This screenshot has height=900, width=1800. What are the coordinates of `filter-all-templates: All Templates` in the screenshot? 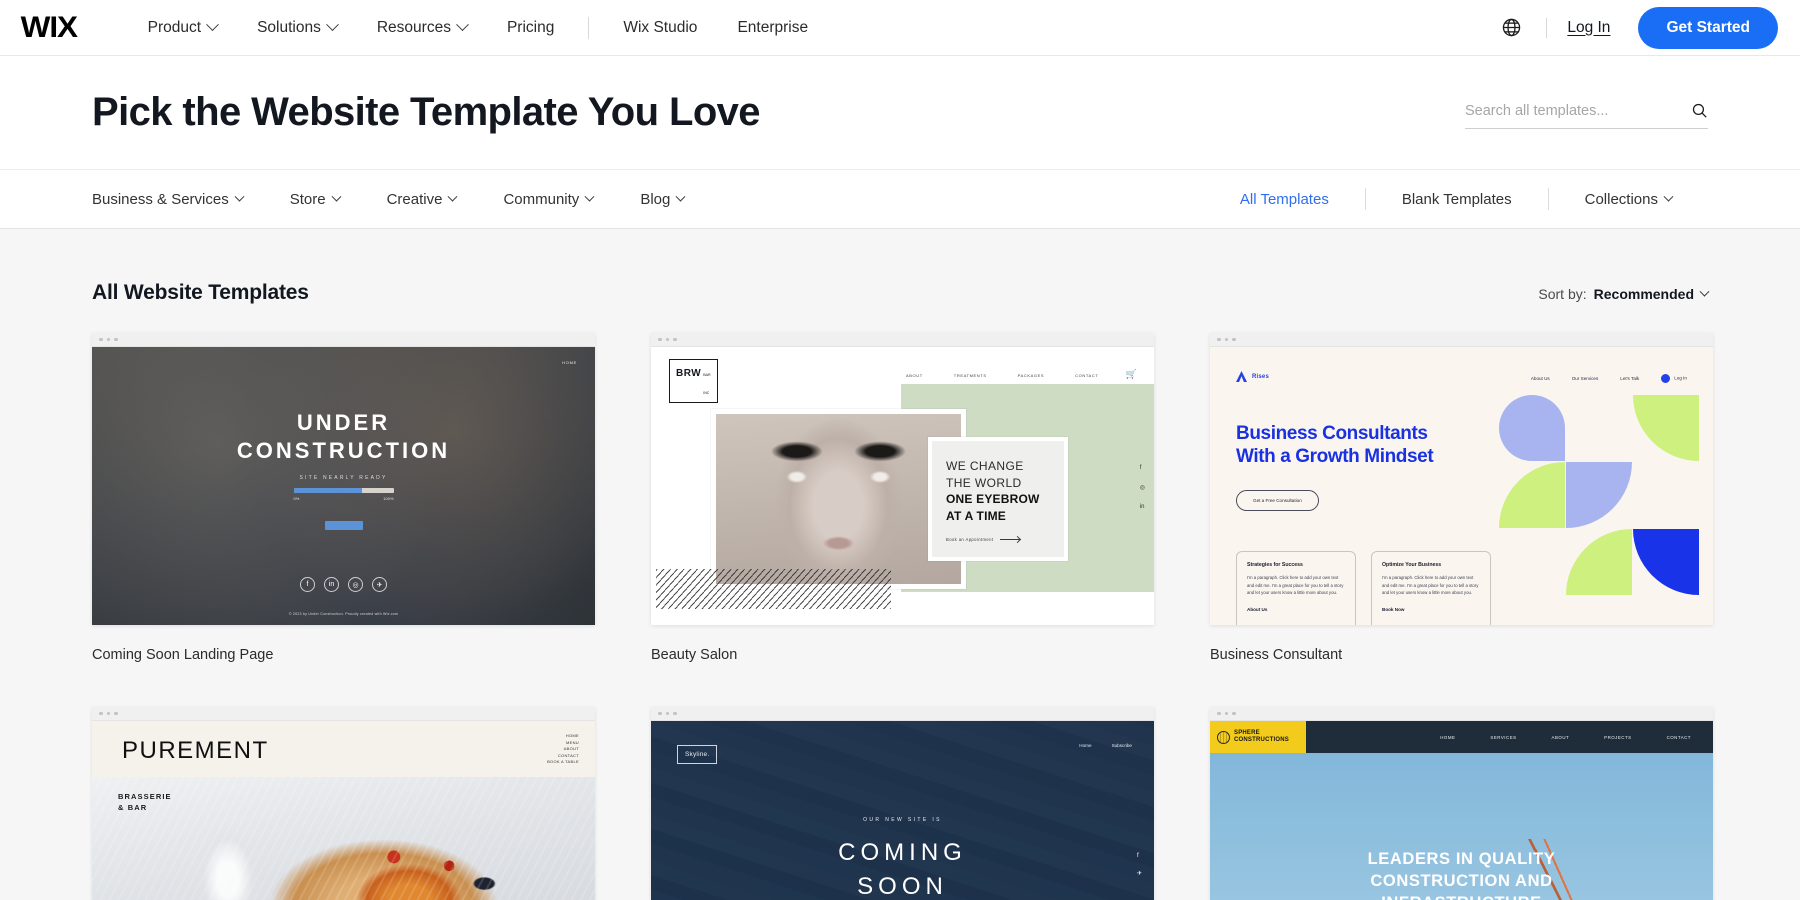 It's located at (1284, 199).